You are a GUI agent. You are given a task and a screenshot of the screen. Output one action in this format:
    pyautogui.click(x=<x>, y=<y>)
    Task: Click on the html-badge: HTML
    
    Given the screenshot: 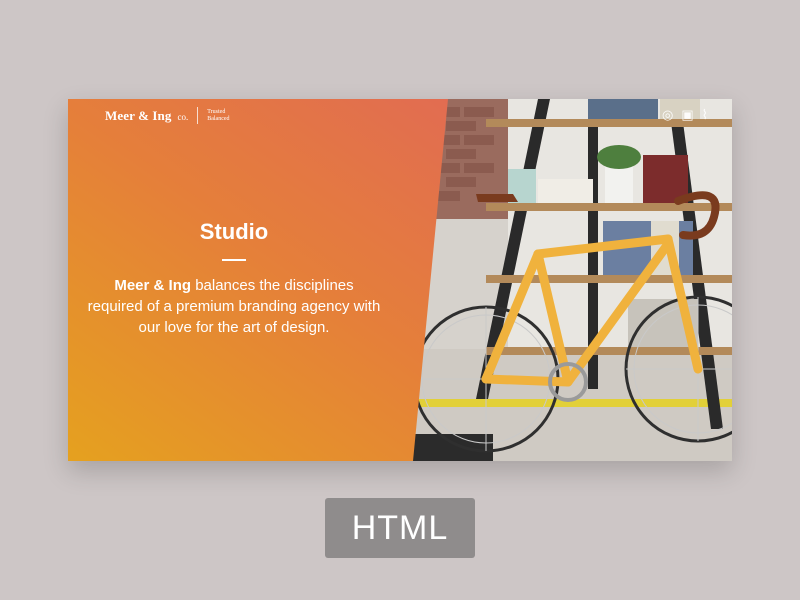 What is the action you would take?
    pyautogui.click(x=400, y=528)
    